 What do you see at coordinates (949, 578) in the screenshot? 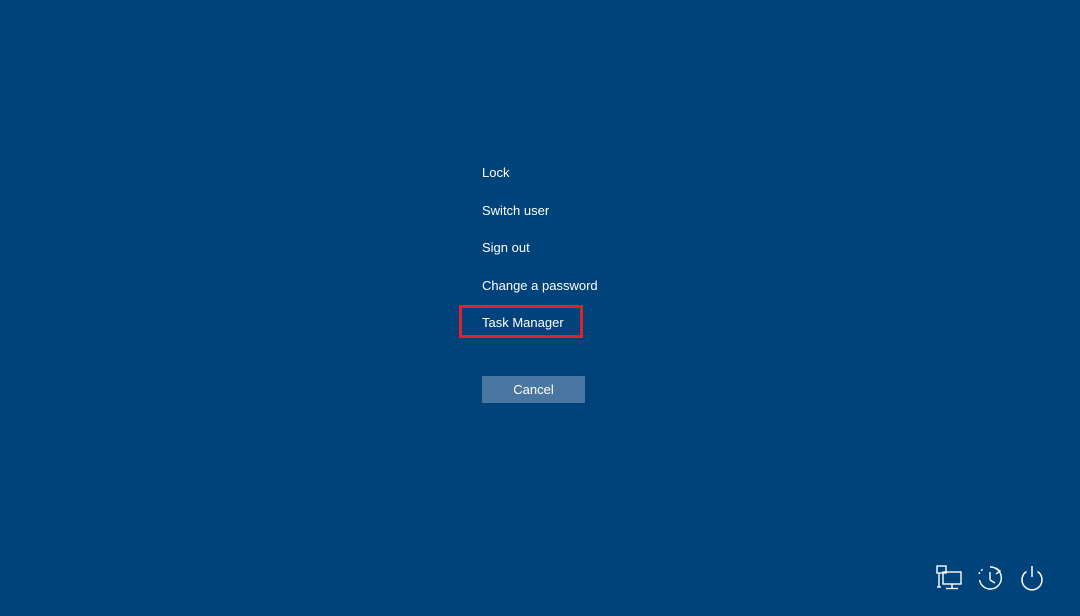
I see `network-icon` at bounding box center [949, 578].